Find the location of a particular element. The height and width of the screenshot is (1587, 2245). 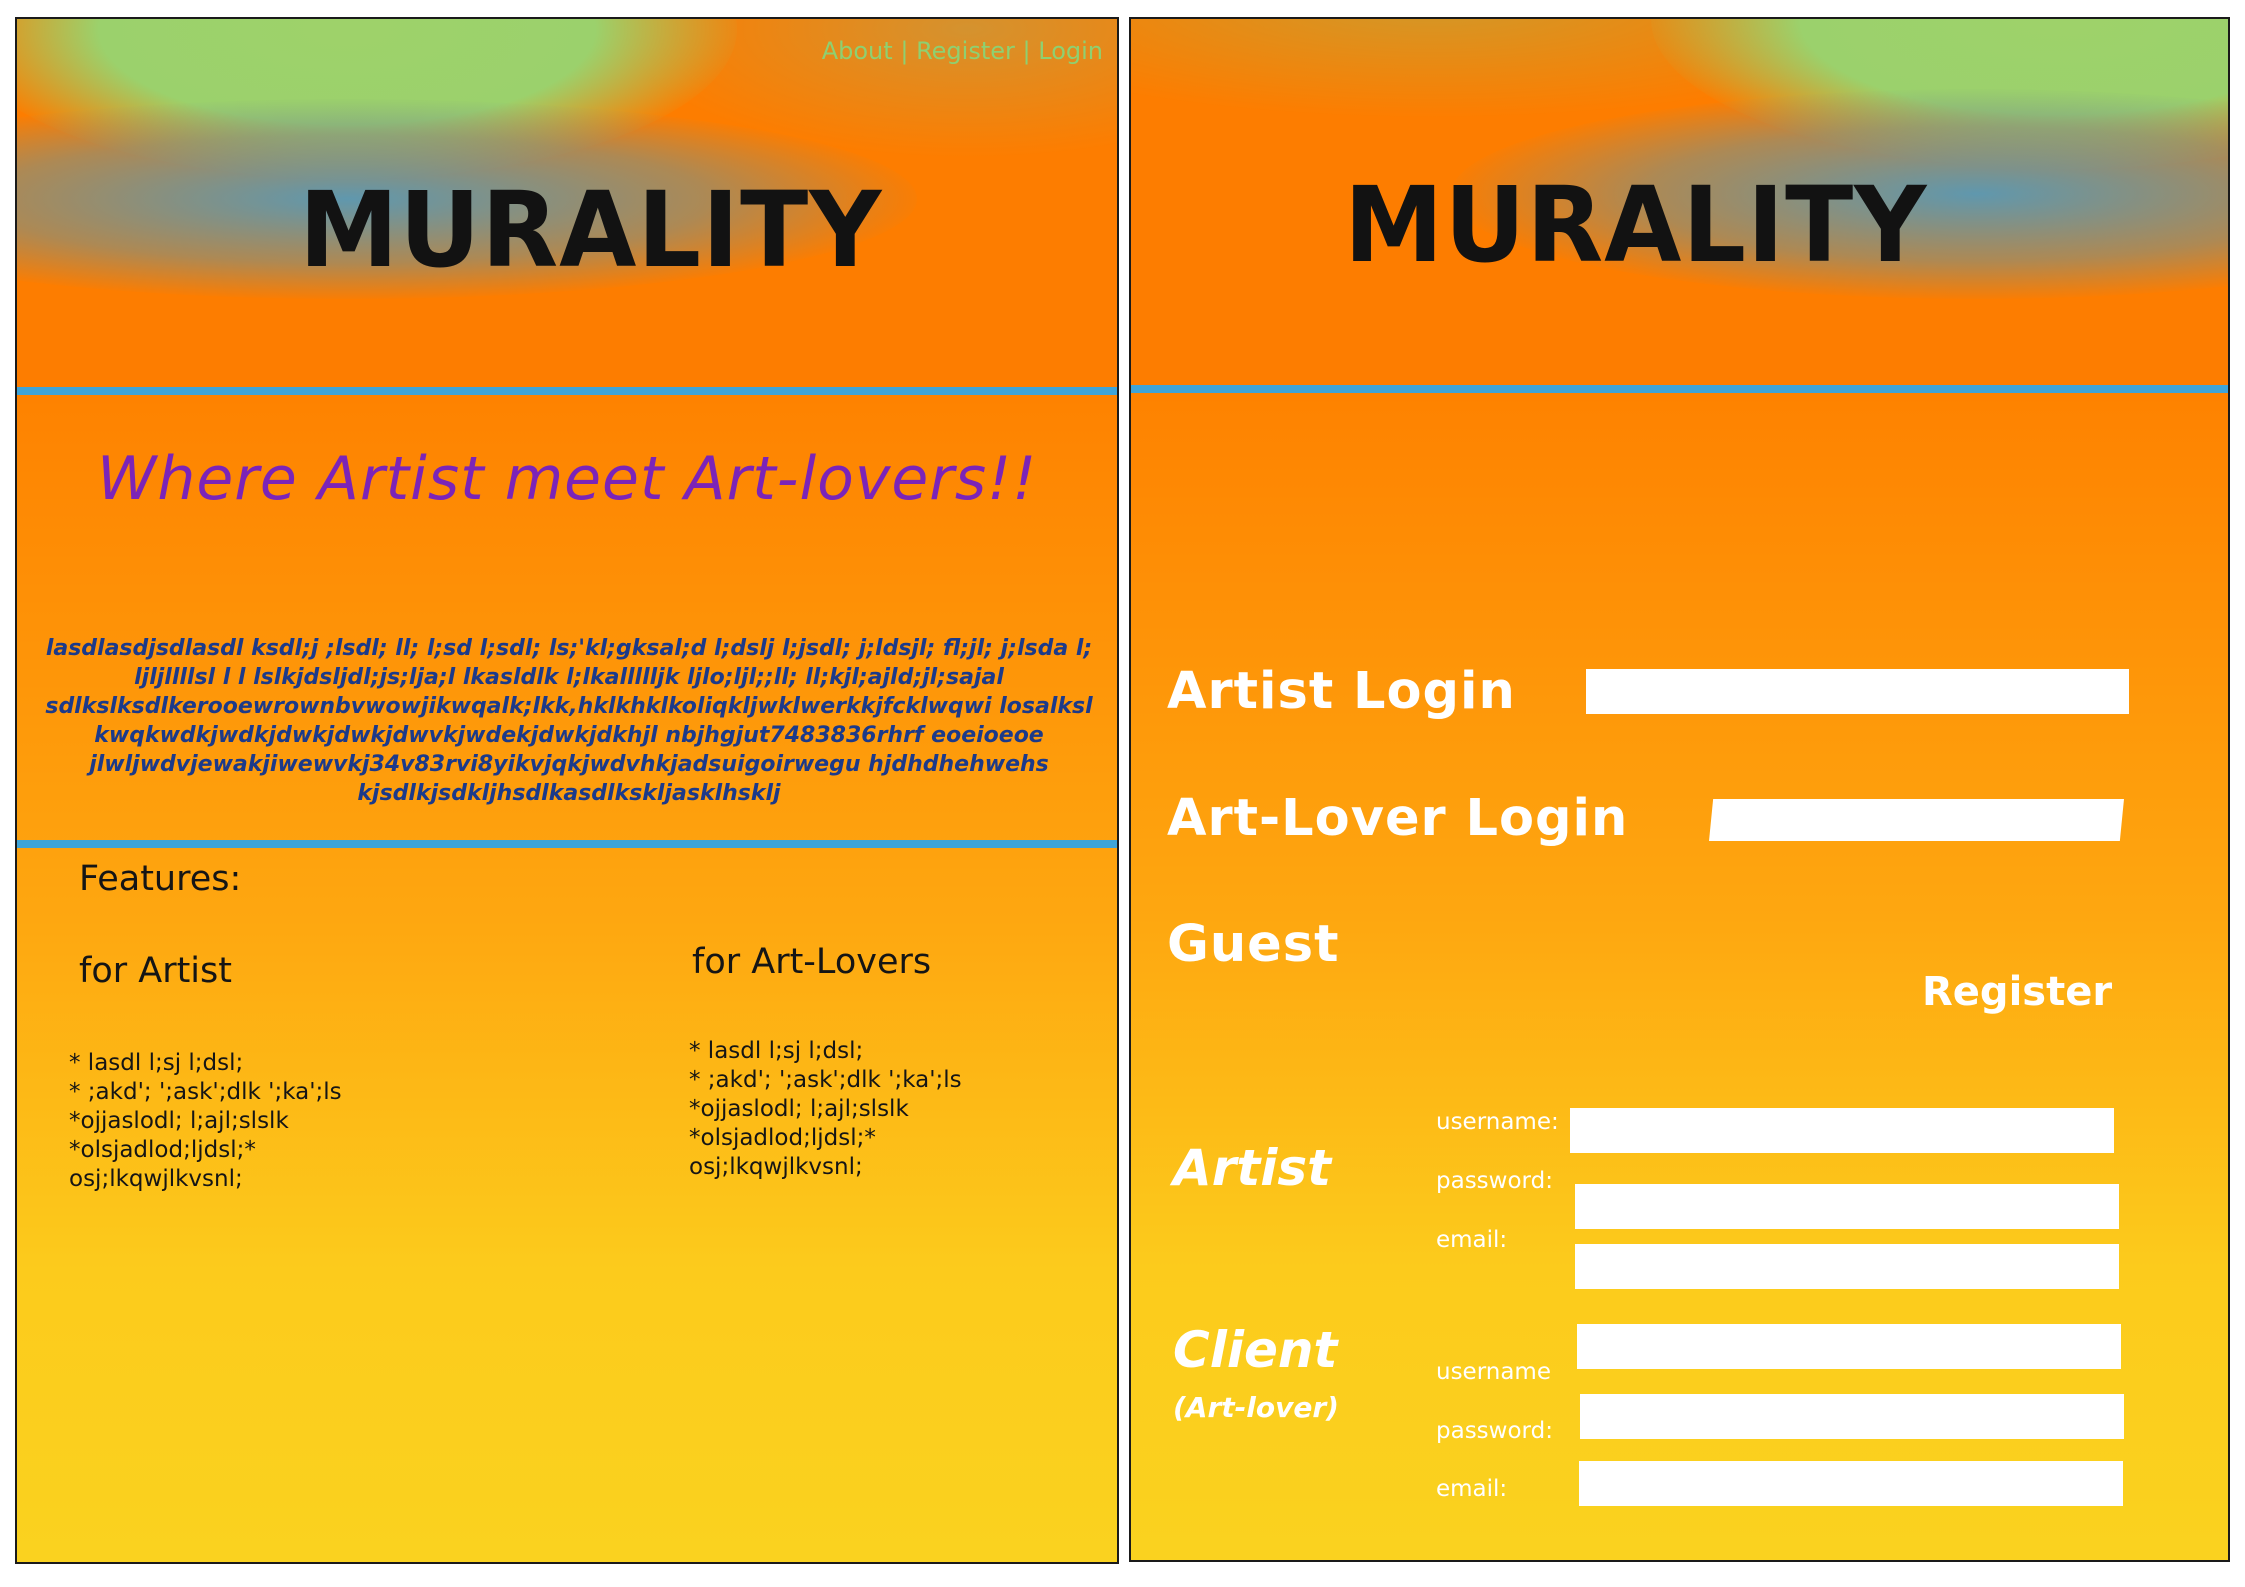

art-lover-login-label: Art-Lover Login is located at coordinates (1398, 818).